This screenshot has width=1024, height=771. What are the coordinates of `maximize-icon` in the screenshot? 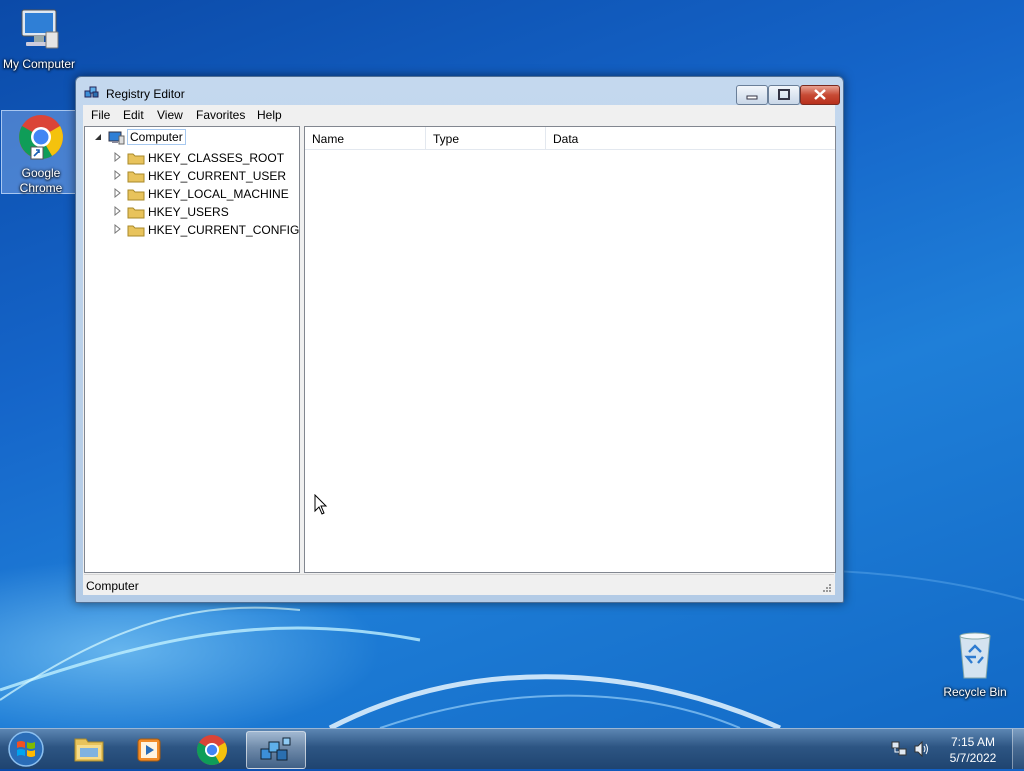 It's located at (784, 94).